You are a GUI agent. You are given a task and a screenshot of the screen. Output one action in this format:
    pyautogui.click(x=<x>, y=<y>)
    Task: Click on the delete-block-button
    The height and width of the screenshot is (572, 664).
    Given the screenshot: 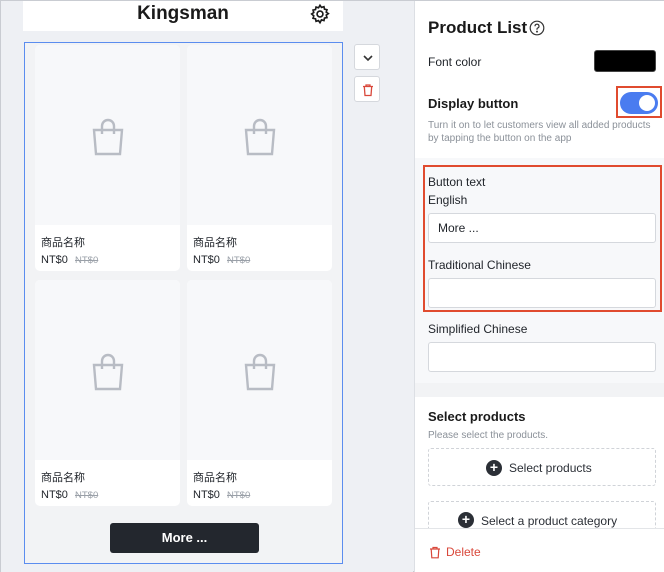 What is the action you would take?
    pyautogui.click(x=367, y=89)
    